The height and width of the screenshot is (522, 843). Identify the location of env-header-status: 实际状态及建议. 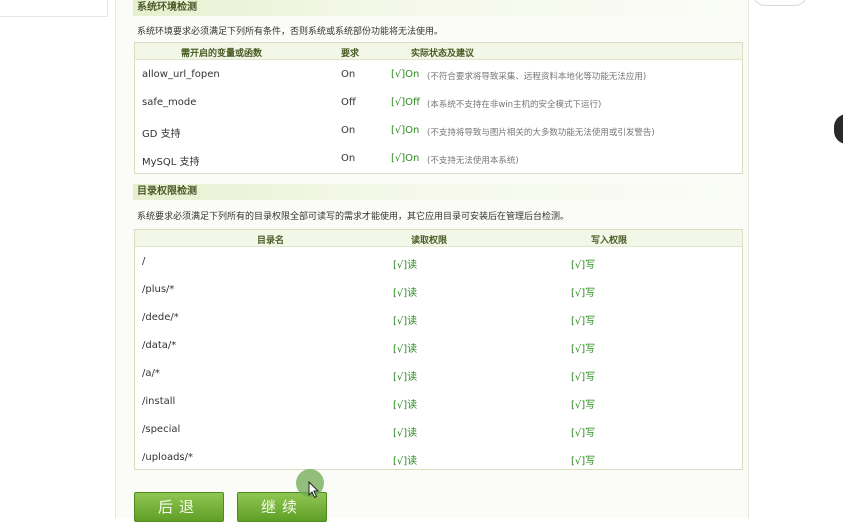
(443, 54).